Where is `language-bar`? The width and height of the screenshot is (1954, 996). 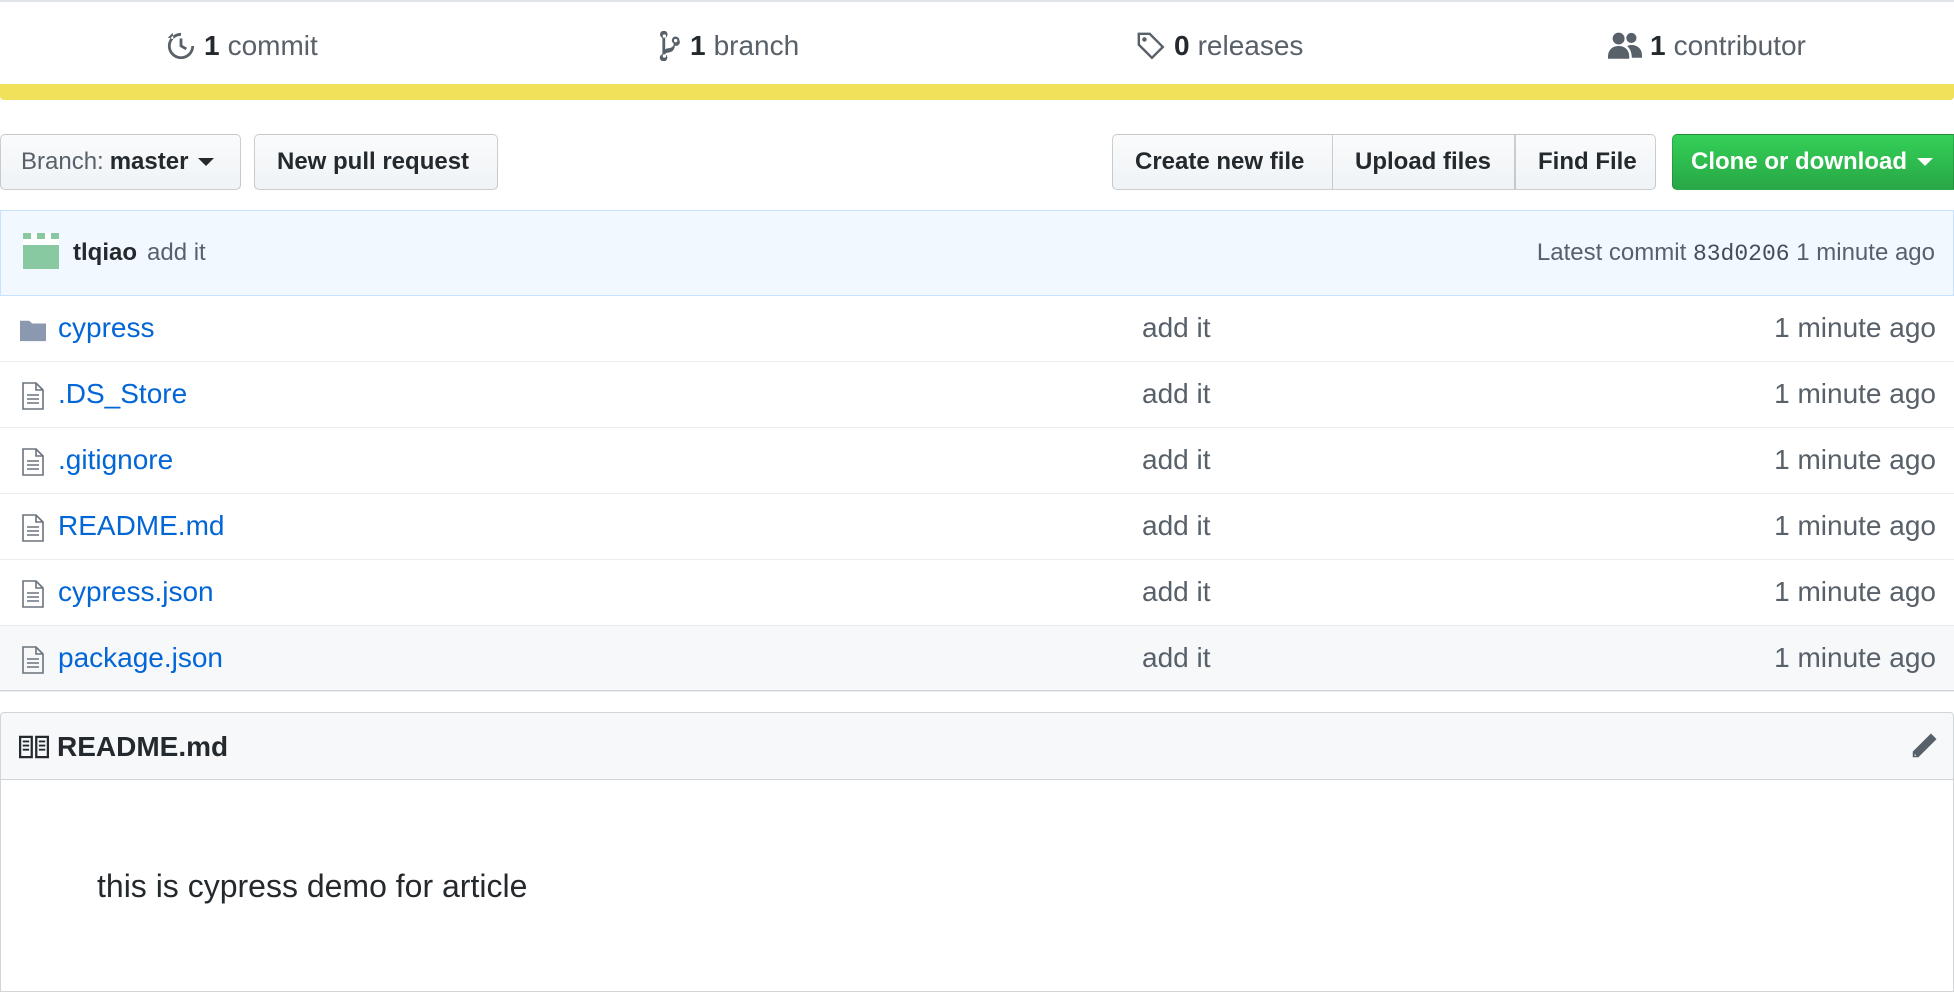 language-bar is located at coordinates (977, 92).